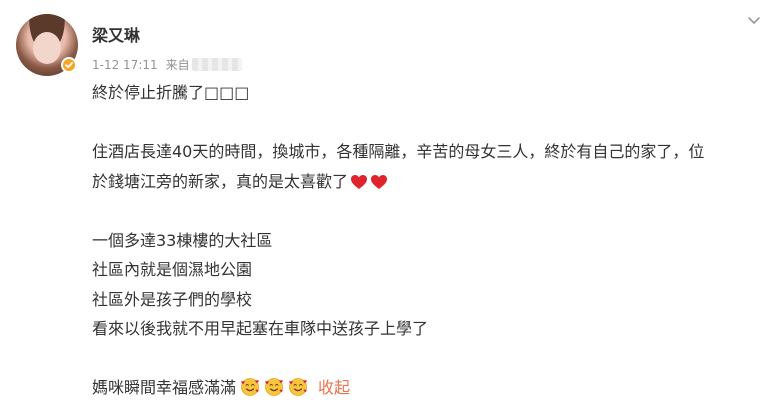 The height and width of the screenshot is (403, 782). What do you see at coordinates (754, 20) in the screenshot?
I see `chevron-down-icon` at bounding box center [754, 20].